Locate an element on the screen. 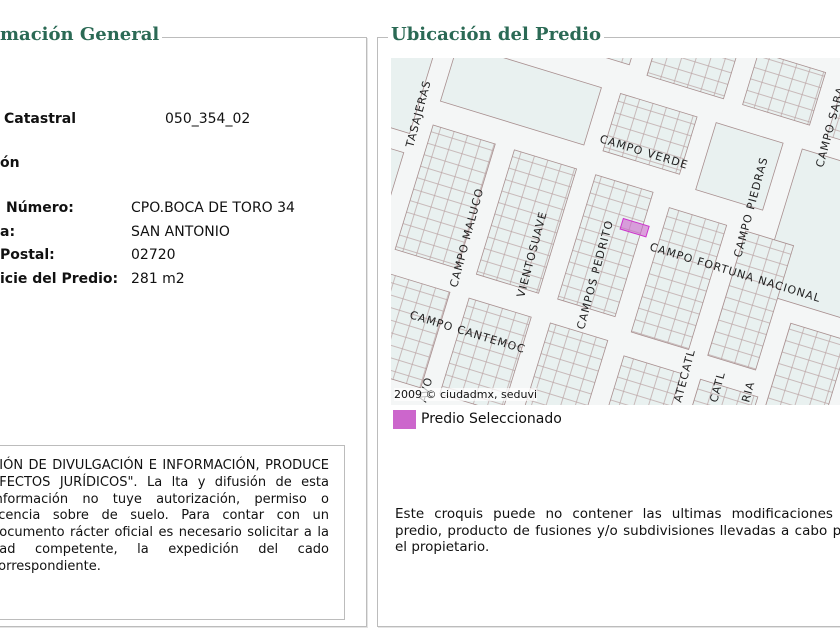 Image resolution: width=840 pixels, height=630 pixels. colonia-value: SAN ANTONIO is located at coordinates (180, 232).